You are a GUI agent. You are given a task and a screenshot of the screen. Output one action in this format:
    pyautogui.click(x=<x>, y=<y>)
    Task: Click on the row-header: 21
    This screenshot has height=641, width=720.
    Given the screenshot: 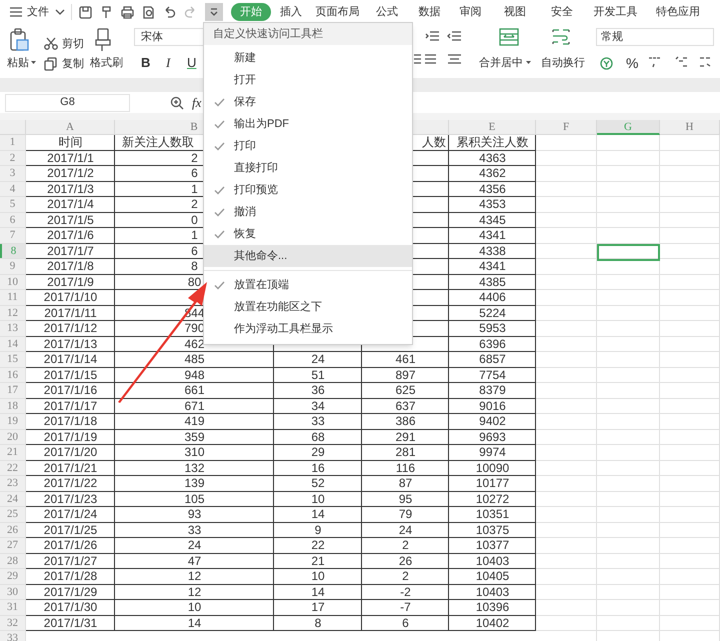 What is the action you would take?
    pyautogui.click(x=13, y=452)
    